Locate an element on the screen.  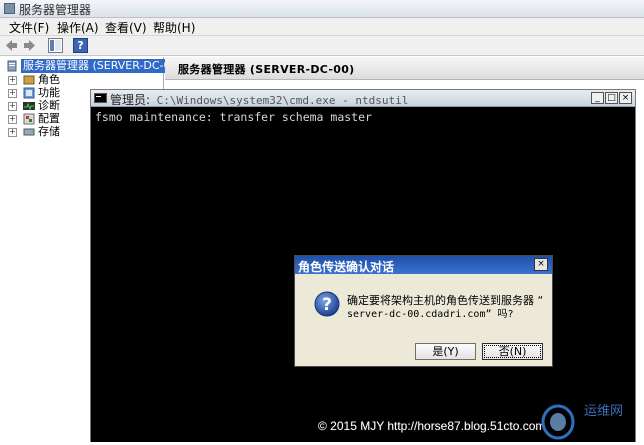
console-icon is located at coordinates (100, 98).